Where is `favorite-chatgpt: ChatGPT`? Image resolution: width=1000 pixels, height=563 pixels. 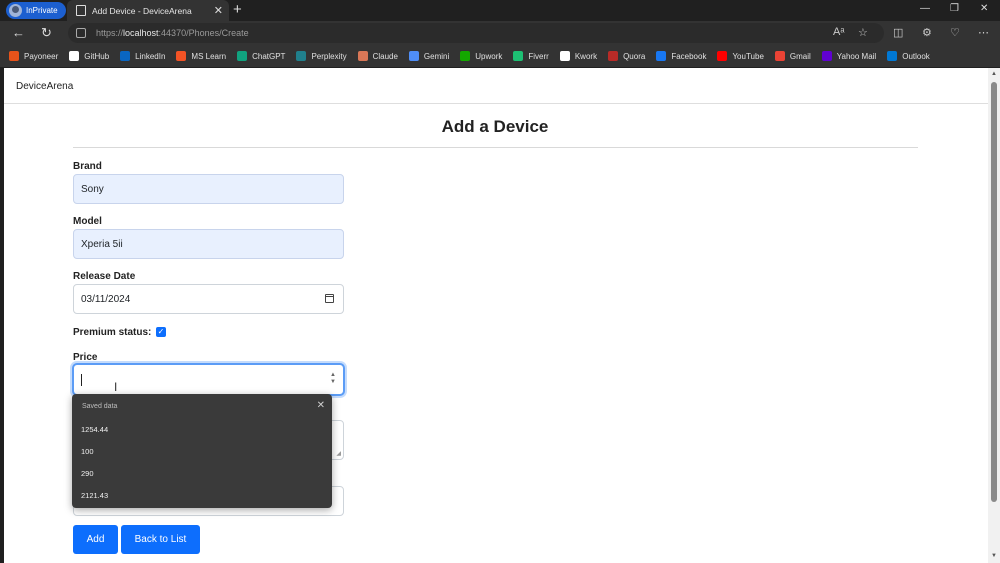
favorite-chatgpt: ChatGPT is located at coordinates (261, 56).